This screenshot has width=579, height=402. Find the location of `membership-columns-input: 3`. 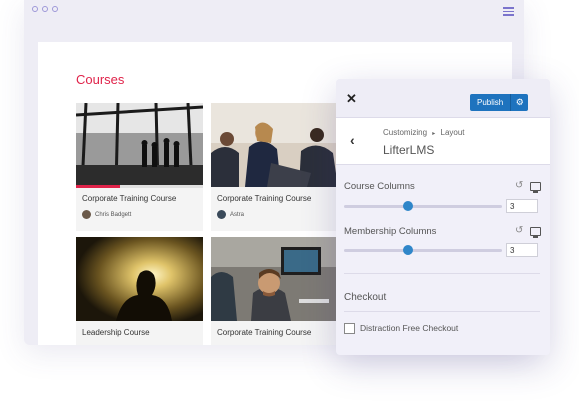

membership-columns-input: 3 is located at coordinates (522, 250).